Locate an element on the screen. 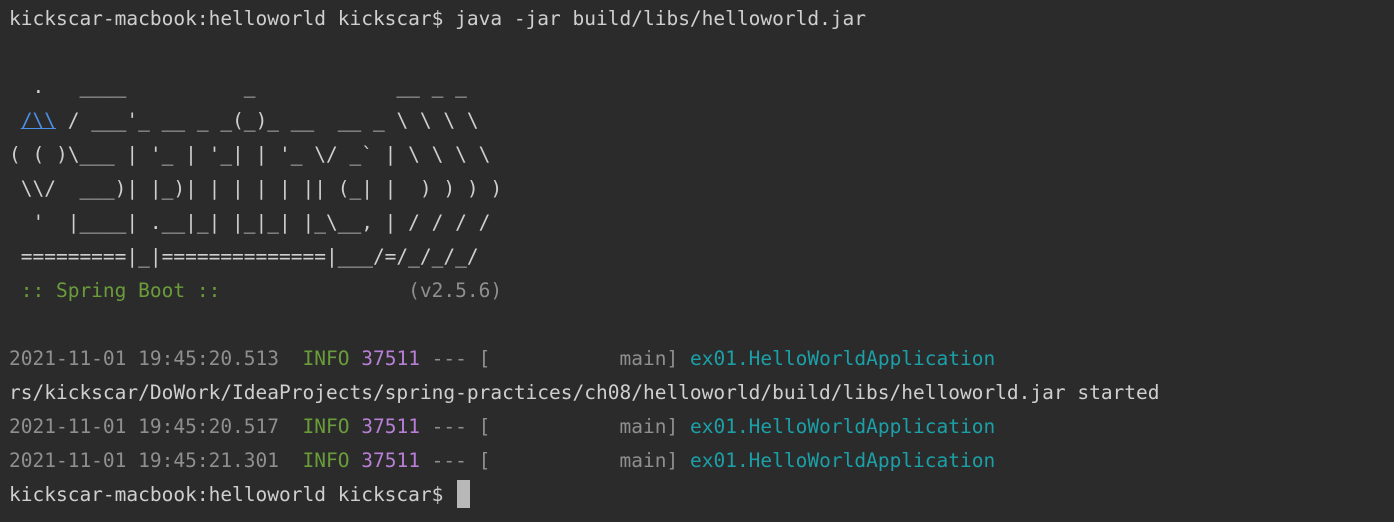 The image size is (1394, 522). command-text: java -jar build/libs/helloworld.jar is located at coordinates (655, 18).